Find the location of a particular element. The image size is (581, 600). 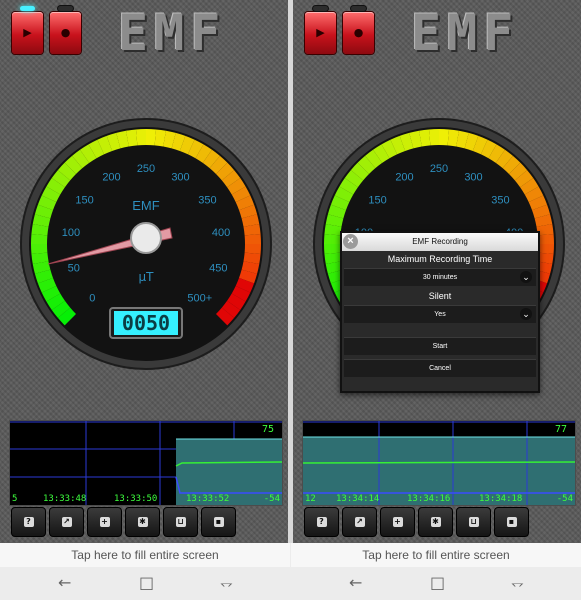

max-time-label: Maximum Recording Time is located at coordinates (440, 259).